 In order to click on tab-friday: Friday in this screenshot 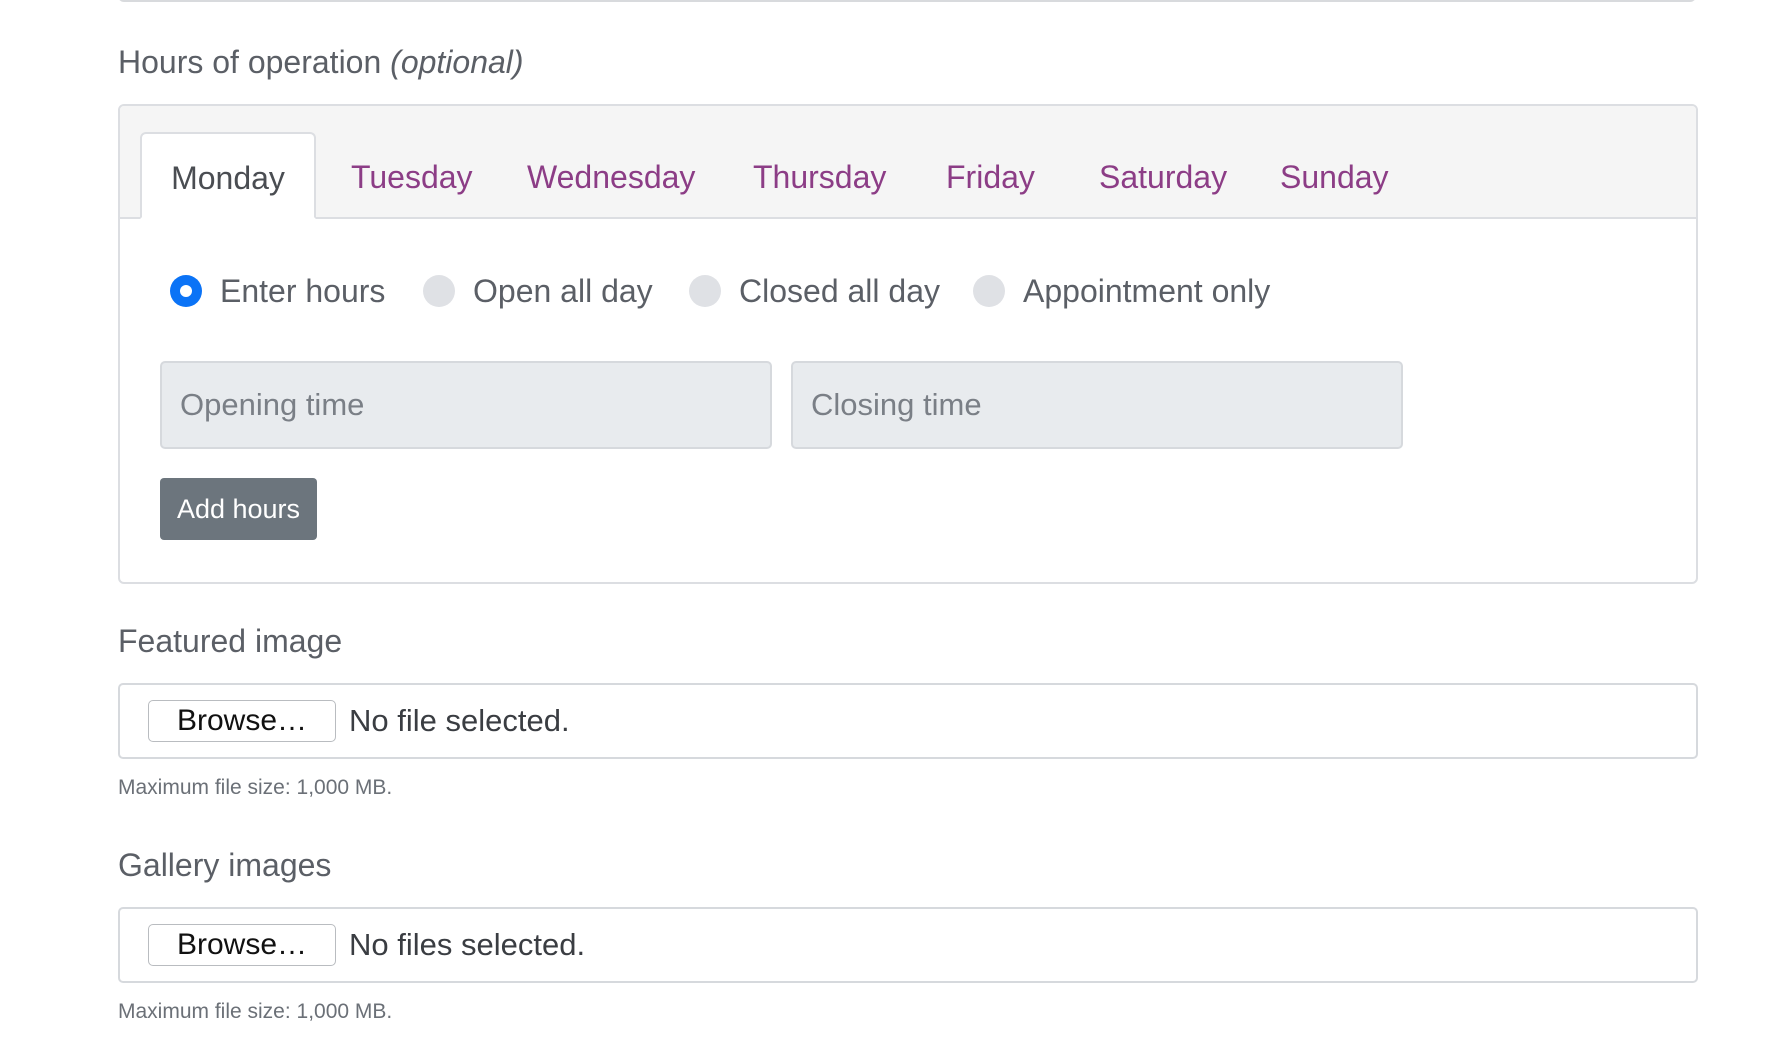, I will do `click(990, 175)`.